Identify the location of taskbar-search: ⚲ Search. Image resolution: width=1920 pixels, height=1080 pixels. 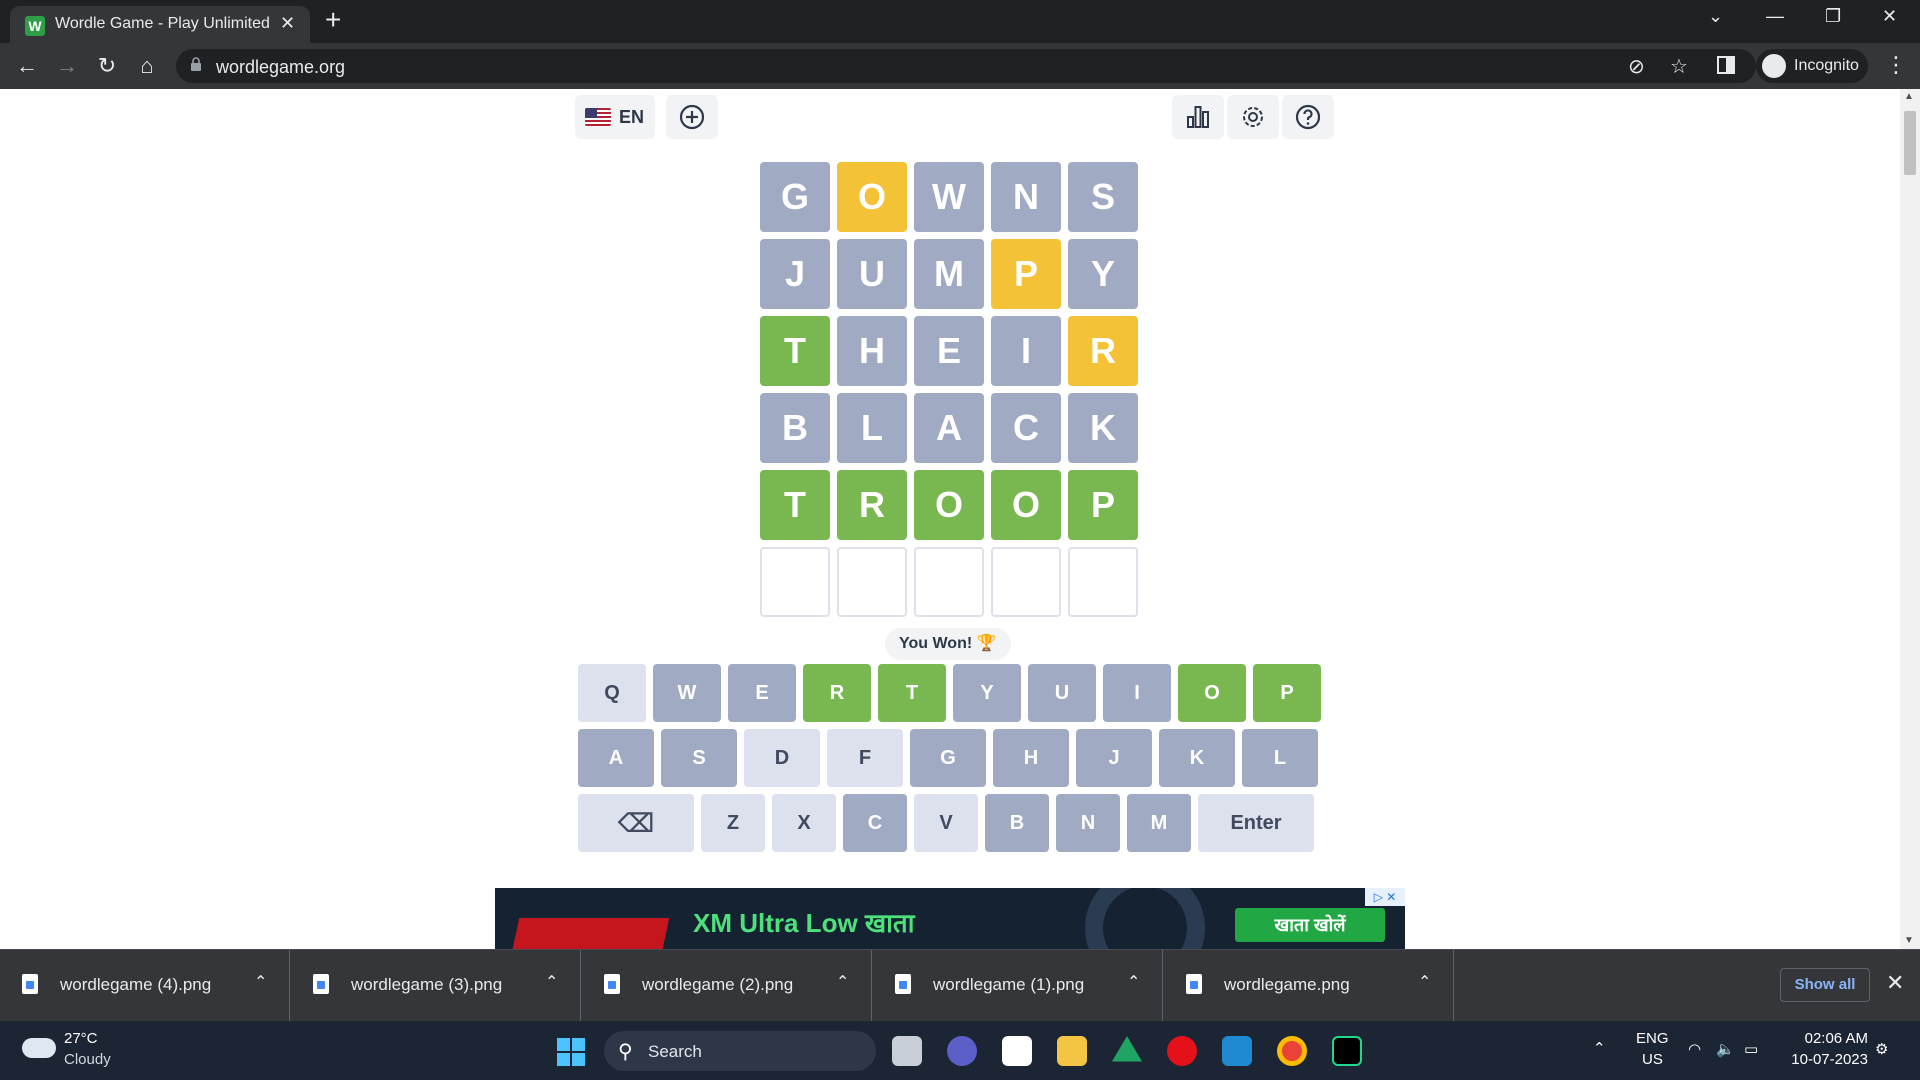
(740, 1051).